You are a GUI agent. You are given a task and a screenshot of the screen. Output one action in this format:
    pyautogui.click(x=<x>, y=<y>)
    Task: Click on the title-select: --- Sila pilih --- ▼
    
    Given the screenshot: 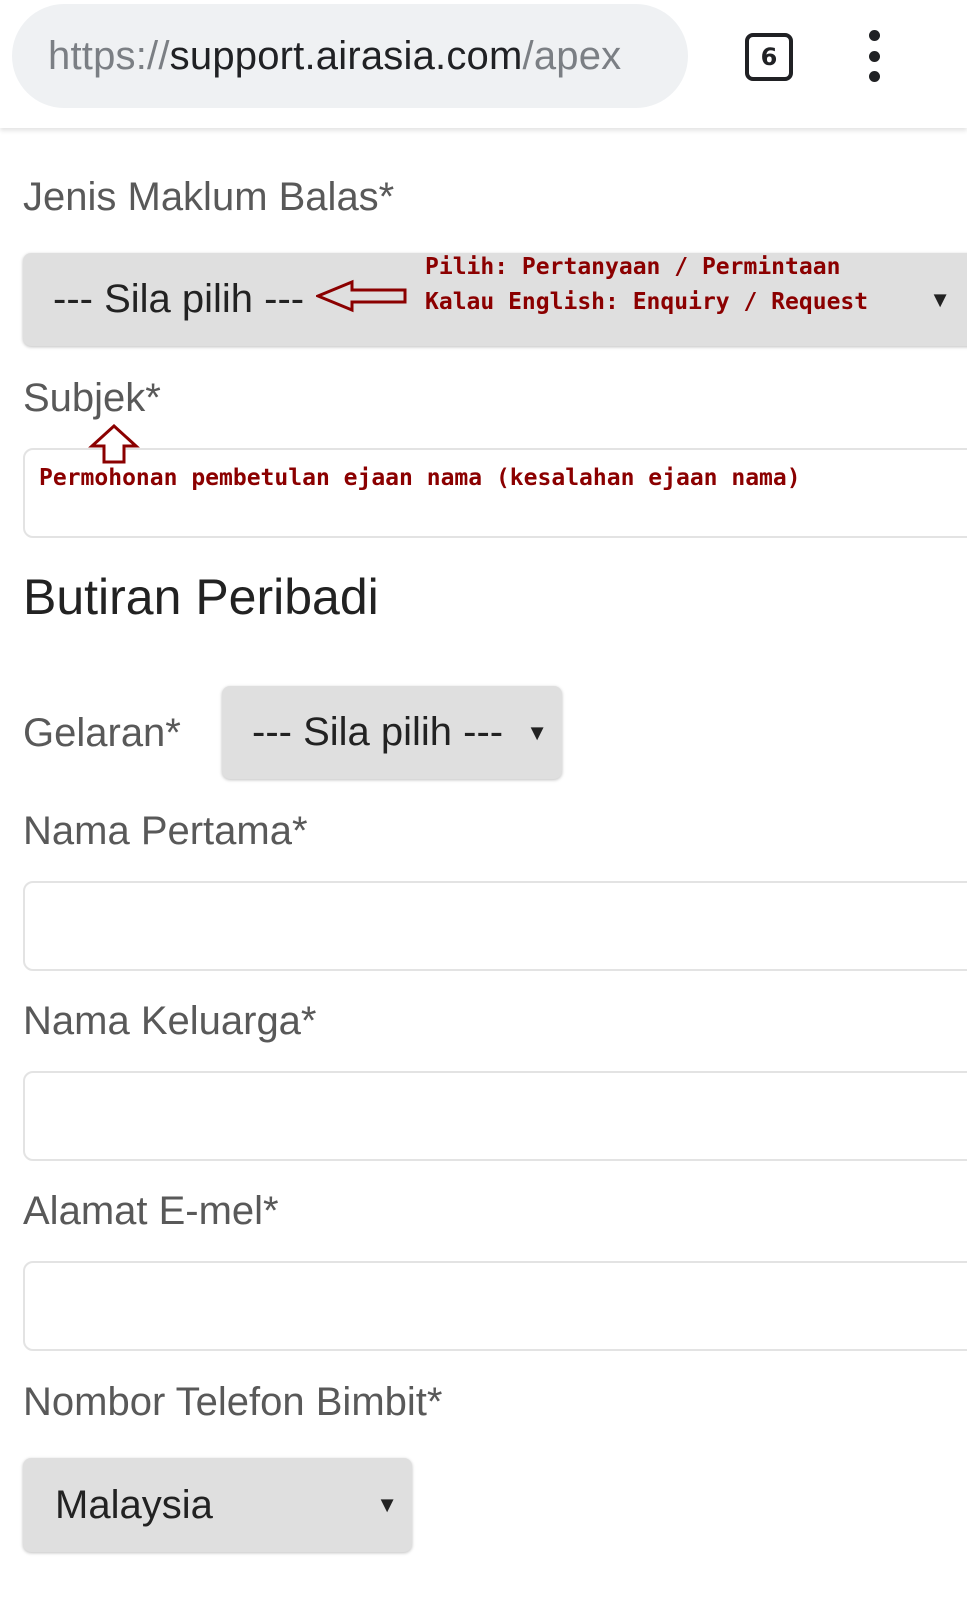 What is the action you would take?
    pyautogui.click(x=392, y=732)
    